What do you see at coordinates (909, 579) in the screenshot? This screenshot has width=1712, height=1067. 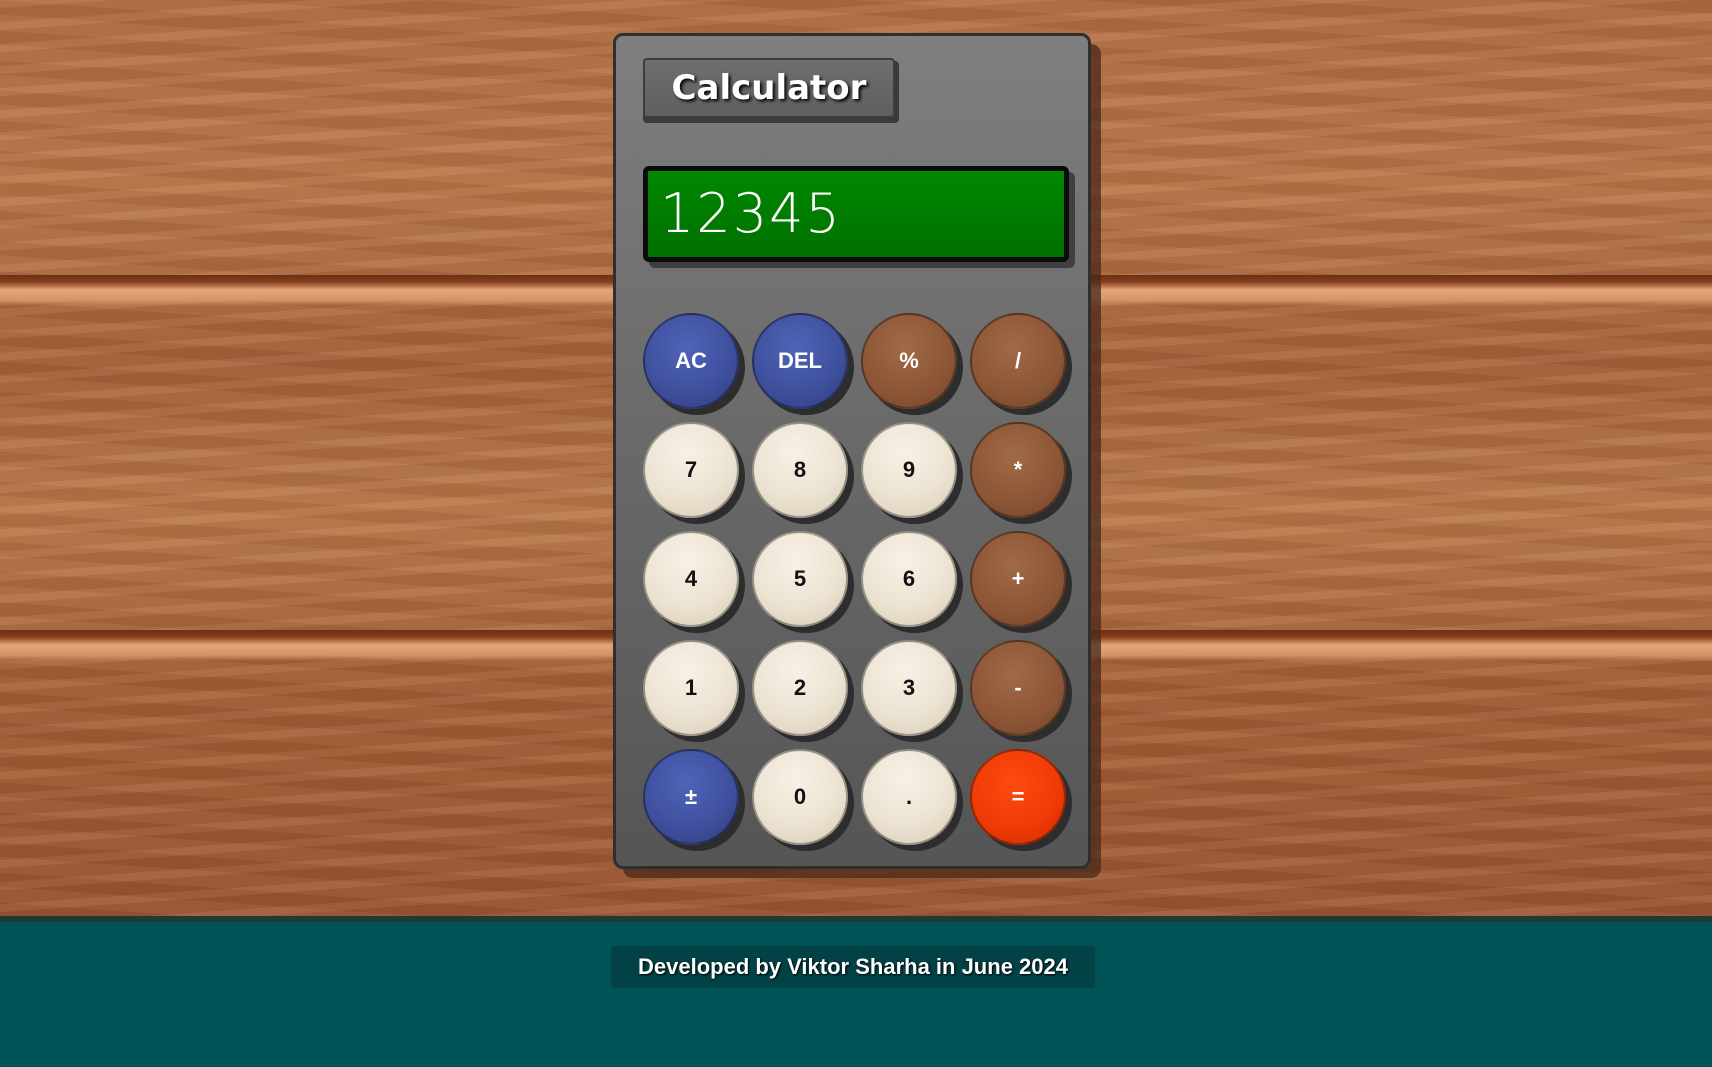 I see `digit-6-button: 6` at bounding box center [909, 579].